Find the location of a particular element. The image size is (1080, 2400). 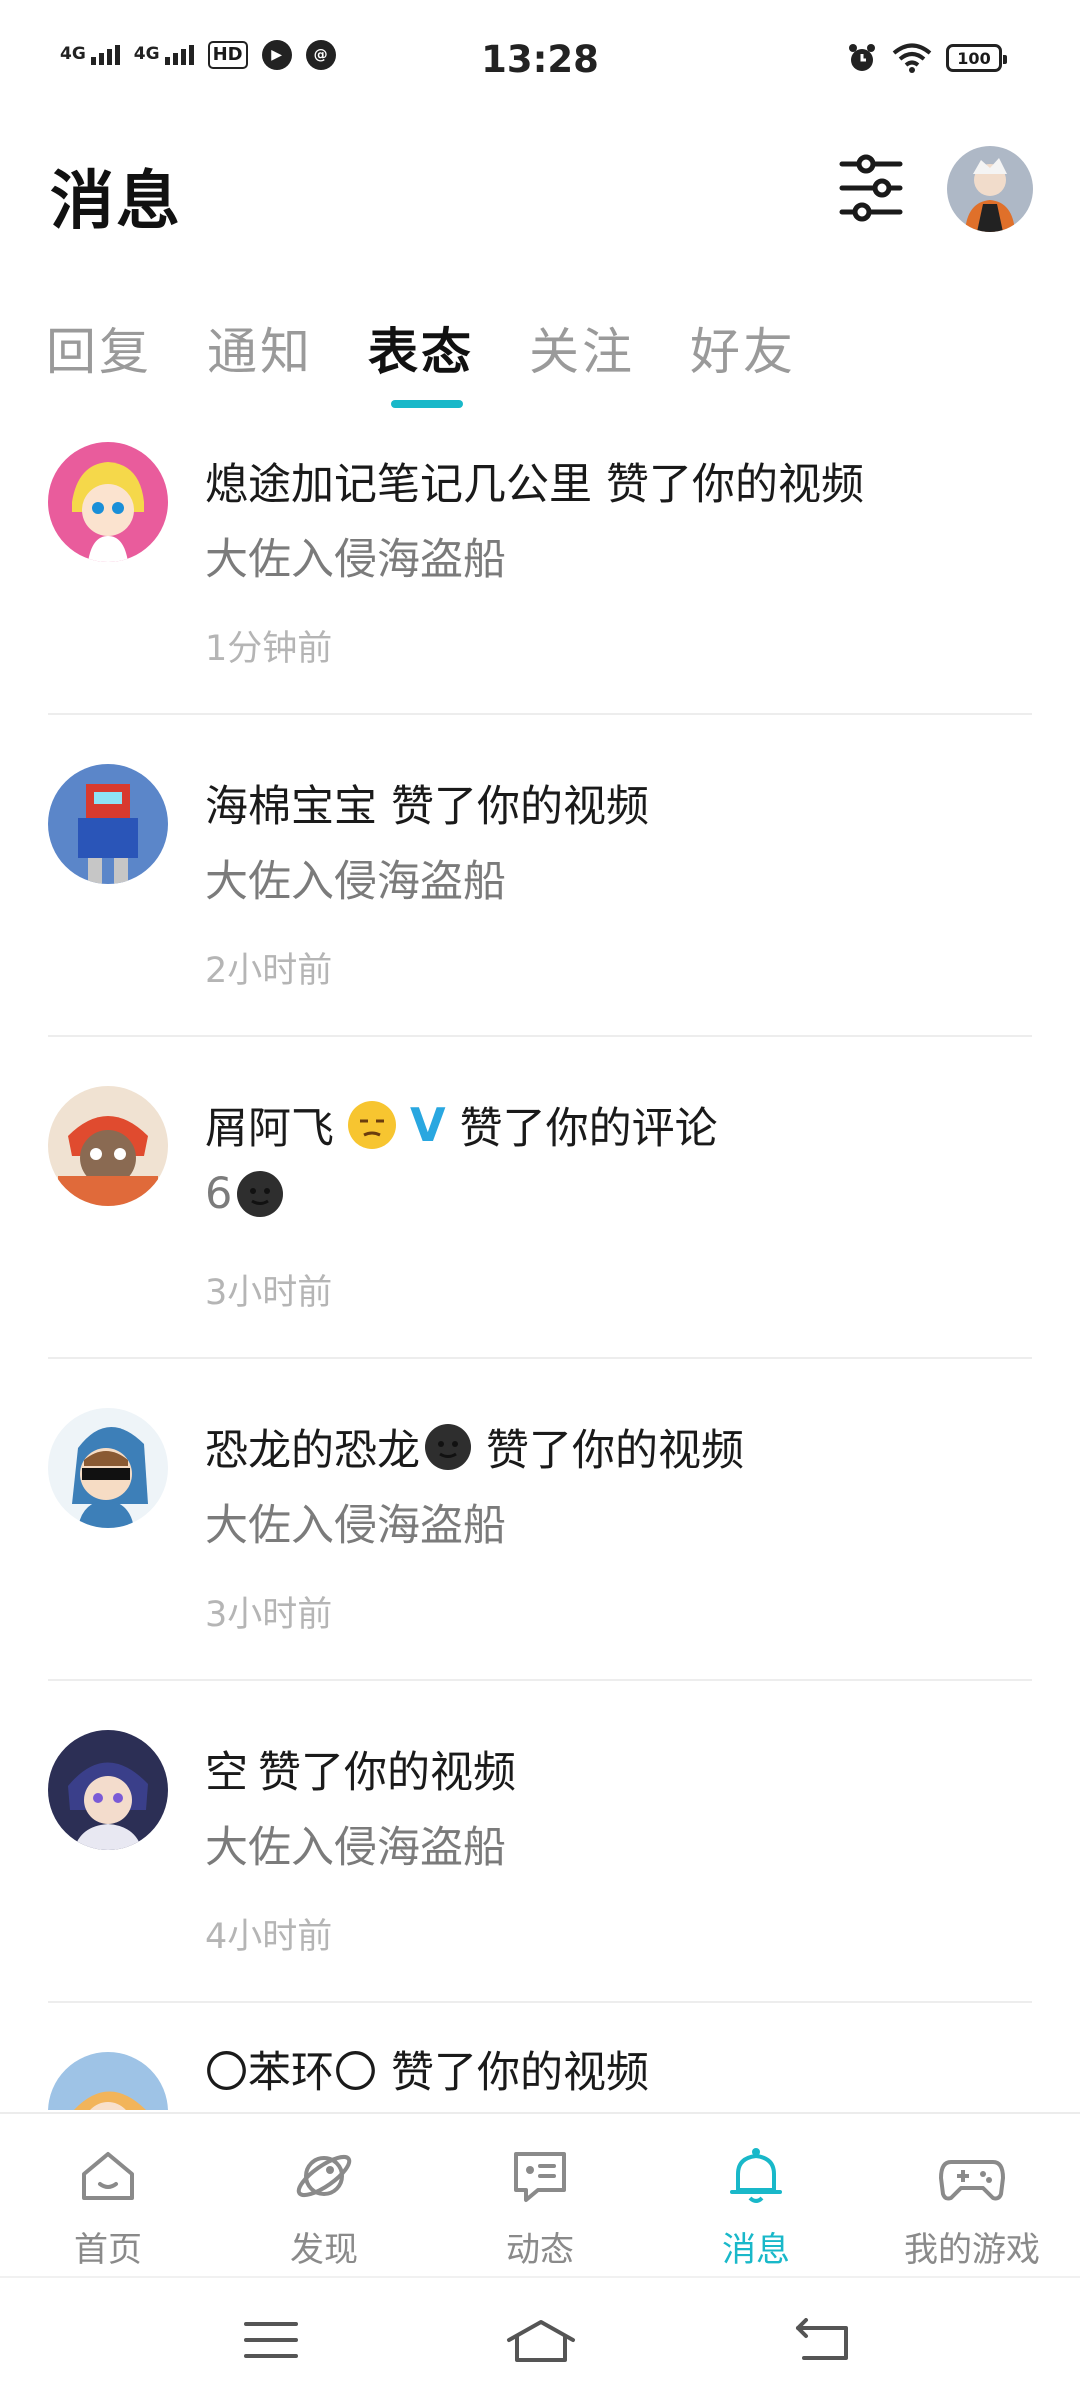

user-name: 屑阿飞 is located at coordinates (269, 1125).